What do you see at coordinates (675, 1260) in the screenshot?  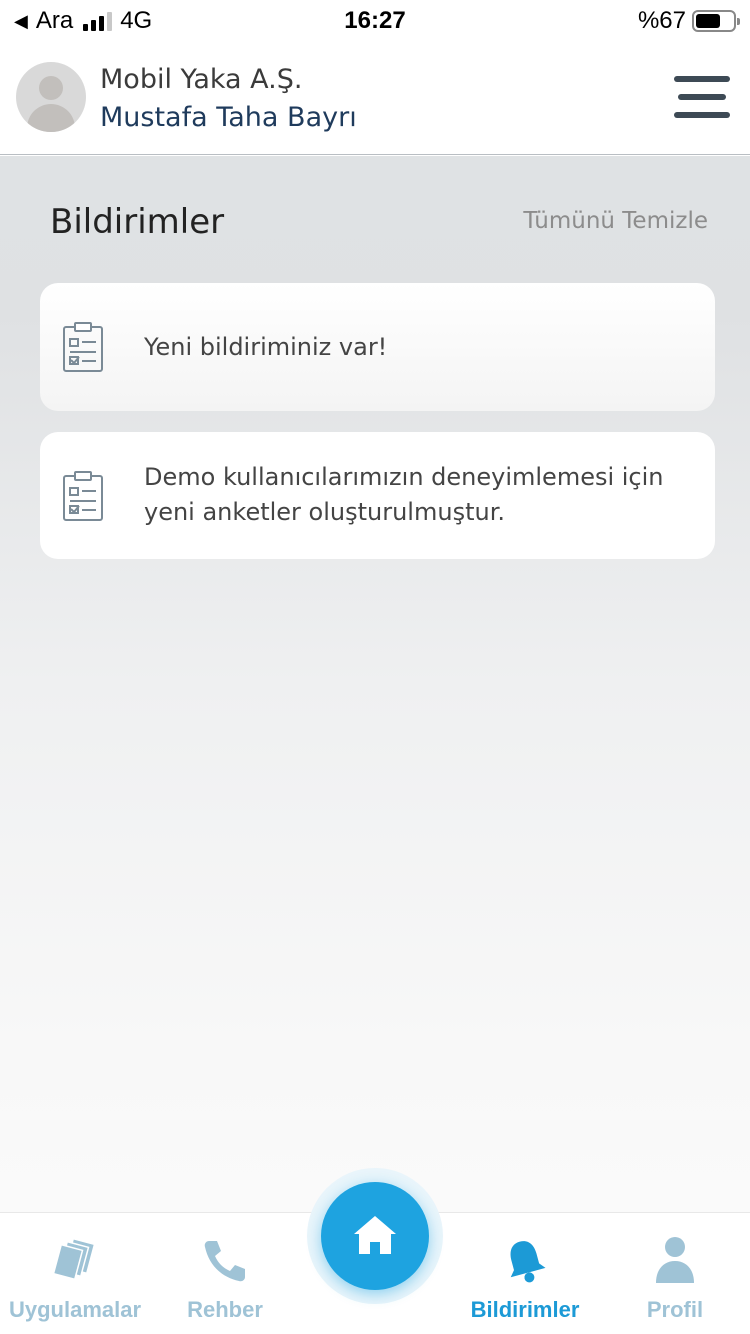 I see `person-icon` at bounding box center [675, 1260].